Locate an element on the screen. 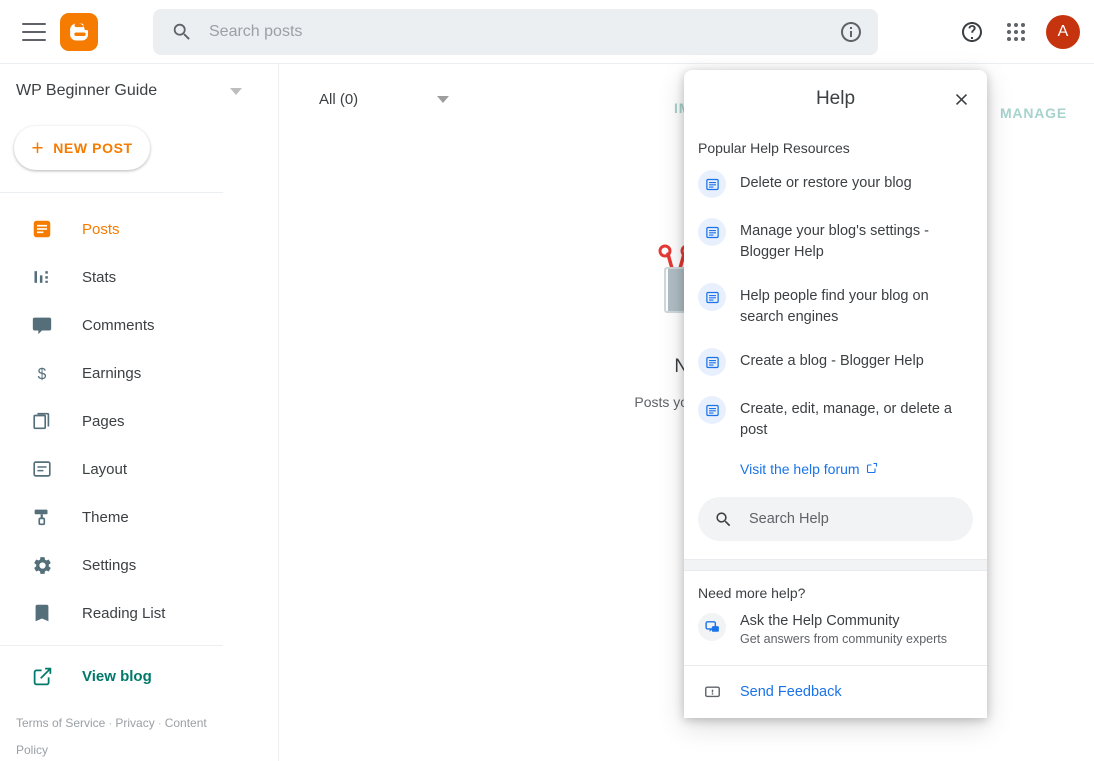 This screenshot has height=761, width=1094. popular-resources-heading: Popular Help Resources is located at coordinates (774, 148).